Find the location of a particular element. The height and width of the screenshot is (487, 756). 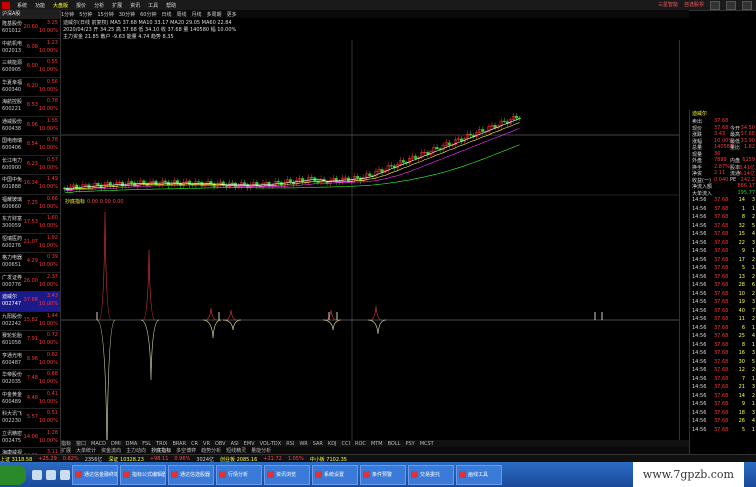

maximize-icon is located at coordinates (731, 5).